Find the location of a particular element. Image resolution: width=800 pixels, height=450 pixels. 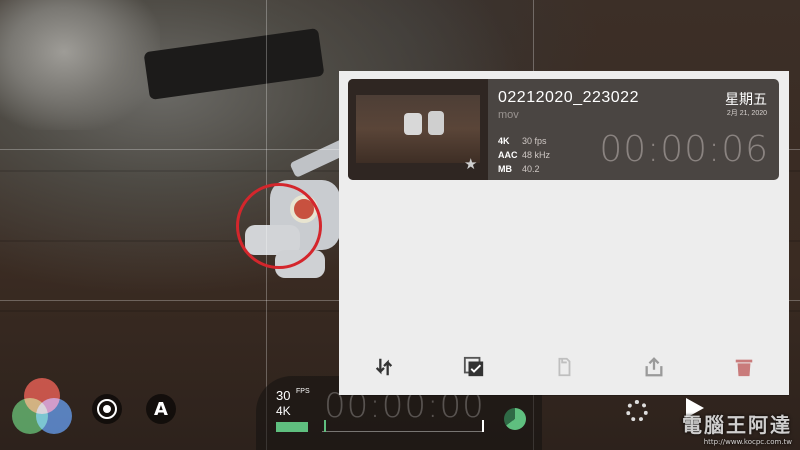

delete-button is located at coordinates (744, 367).